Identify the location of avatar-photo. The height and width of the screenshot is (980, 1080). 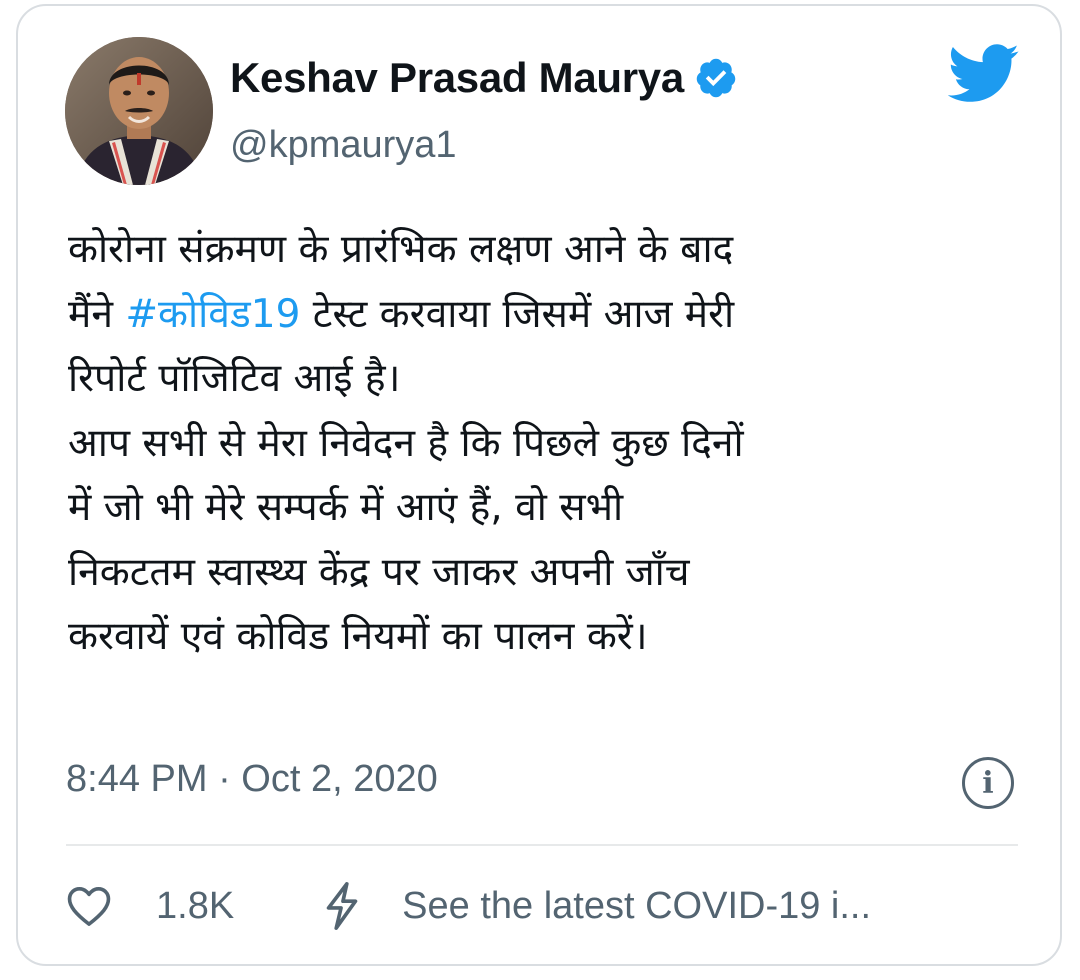
(139, 111).